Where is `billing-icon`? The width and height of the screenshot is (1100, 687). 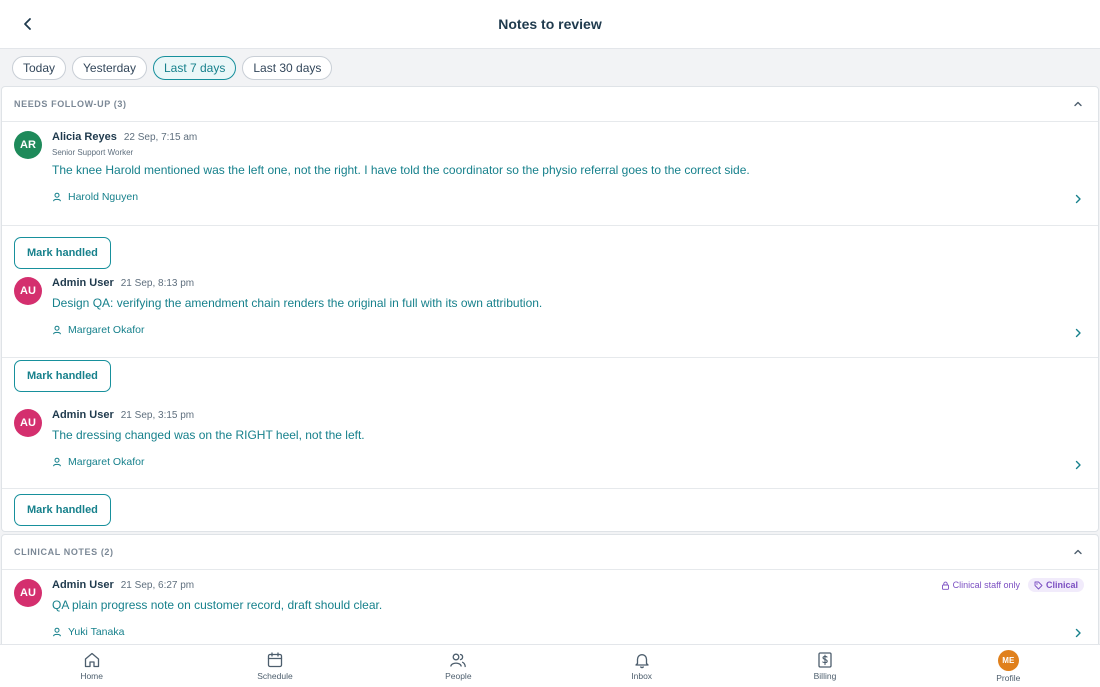
billing-icon is located at coordinates (825, 660).